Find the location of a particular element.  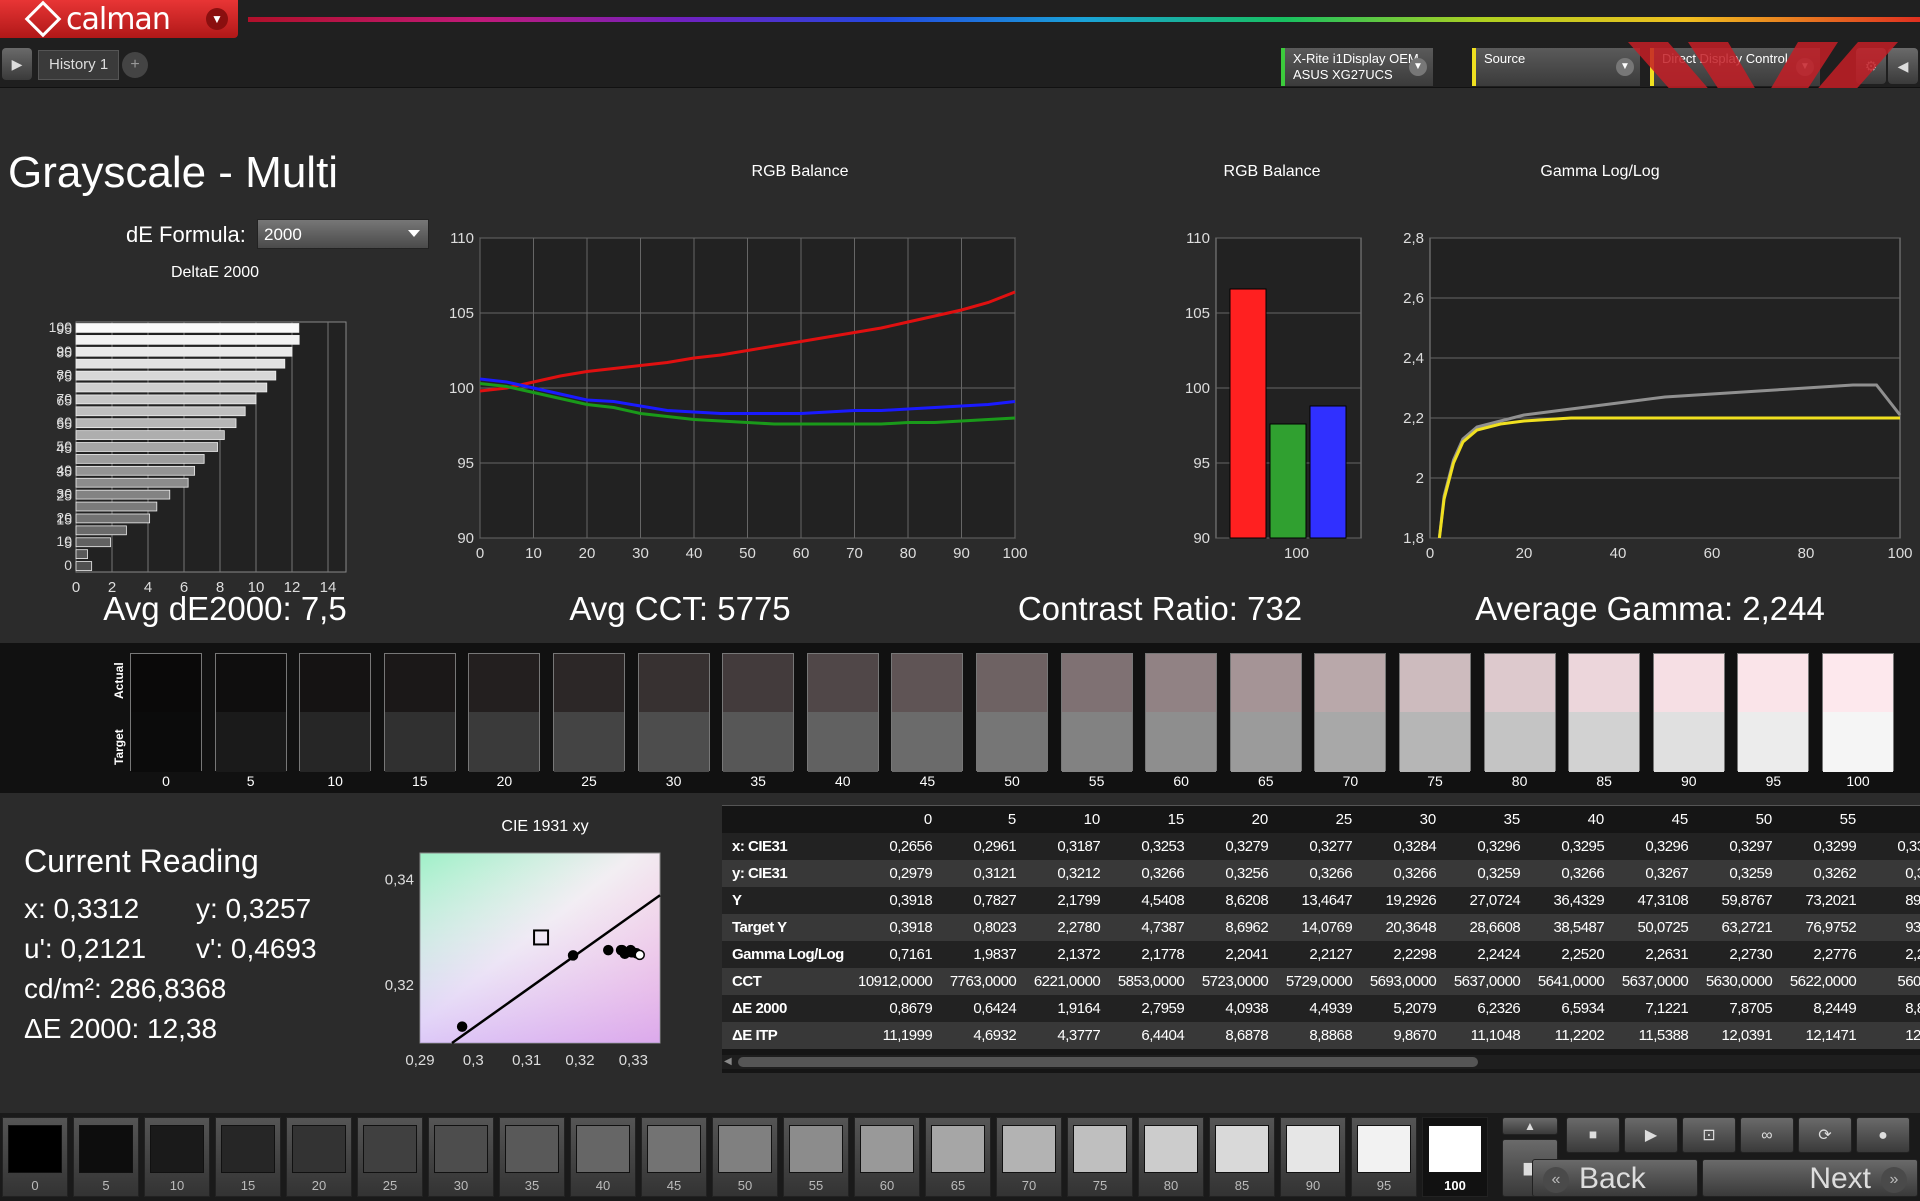

next-button: Next » is located at coordinates (1810, 1178).